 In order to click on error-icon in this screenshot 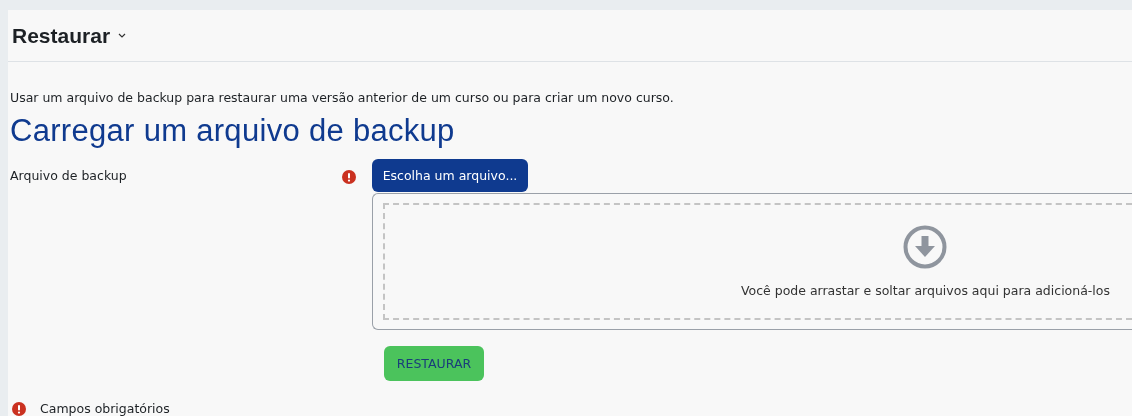, I will do `click(348, 177)`.